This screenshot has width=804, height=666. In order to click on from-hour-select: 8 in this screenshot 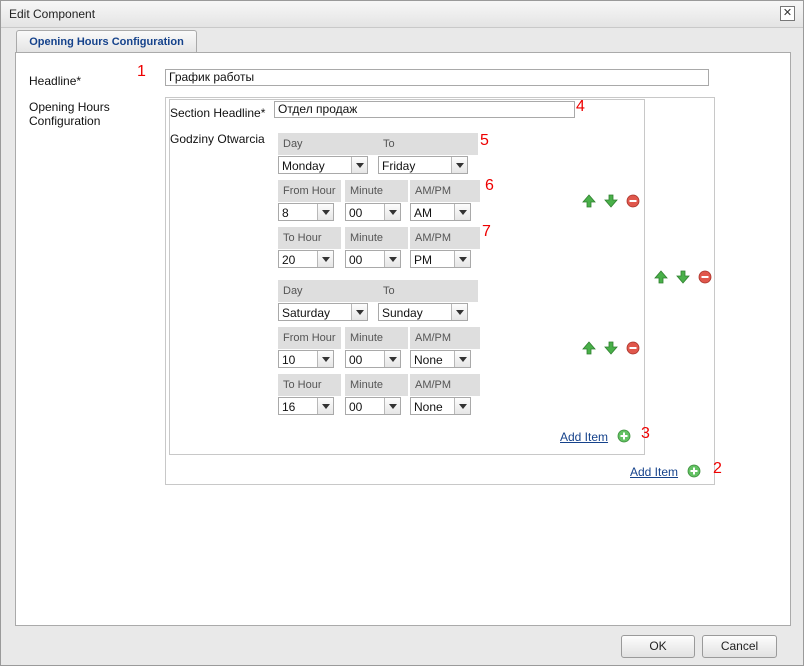, I will do `click(306, 212)`.